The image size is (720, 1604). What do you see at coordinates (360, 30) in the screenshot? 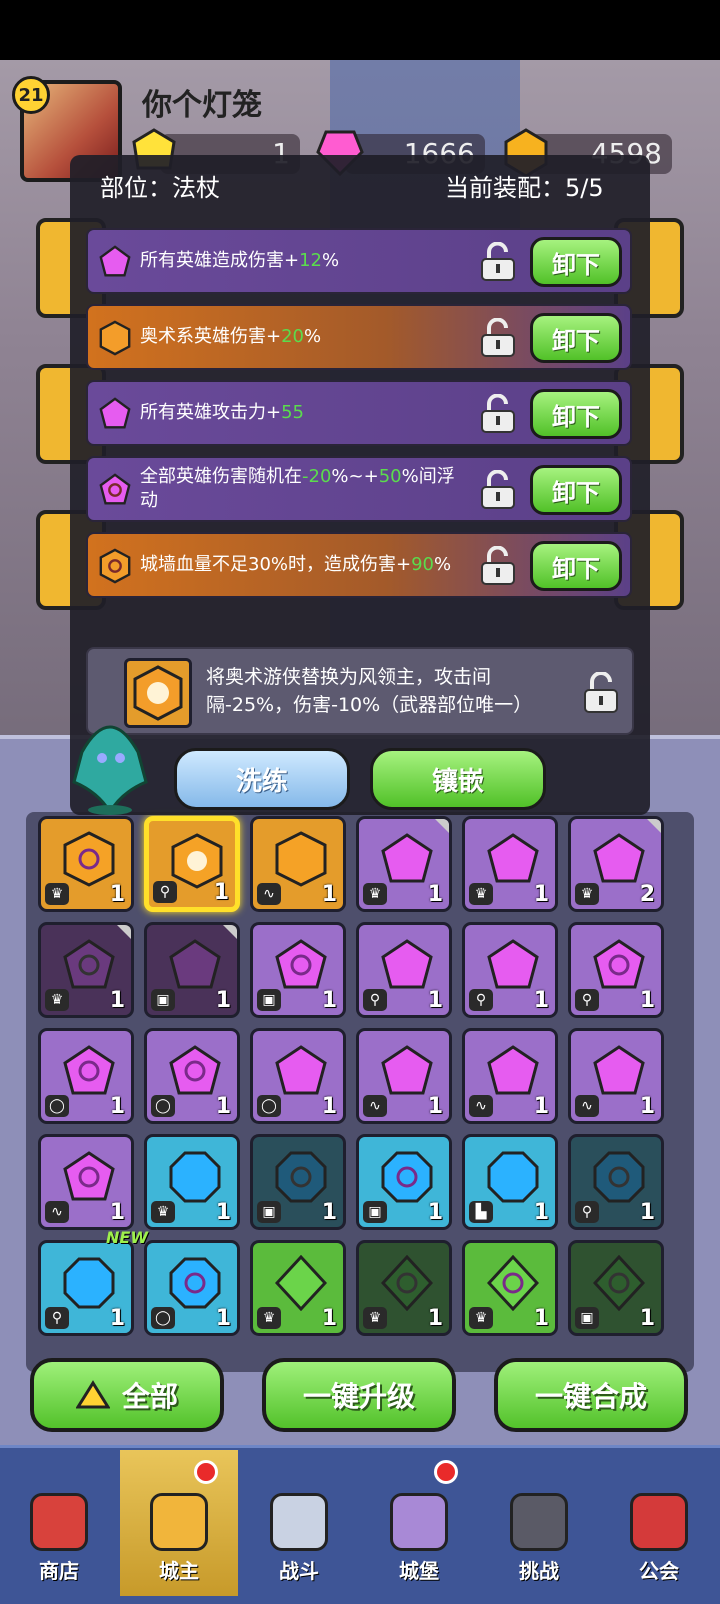
I see `status-bar` at bounding box center [360, 30].